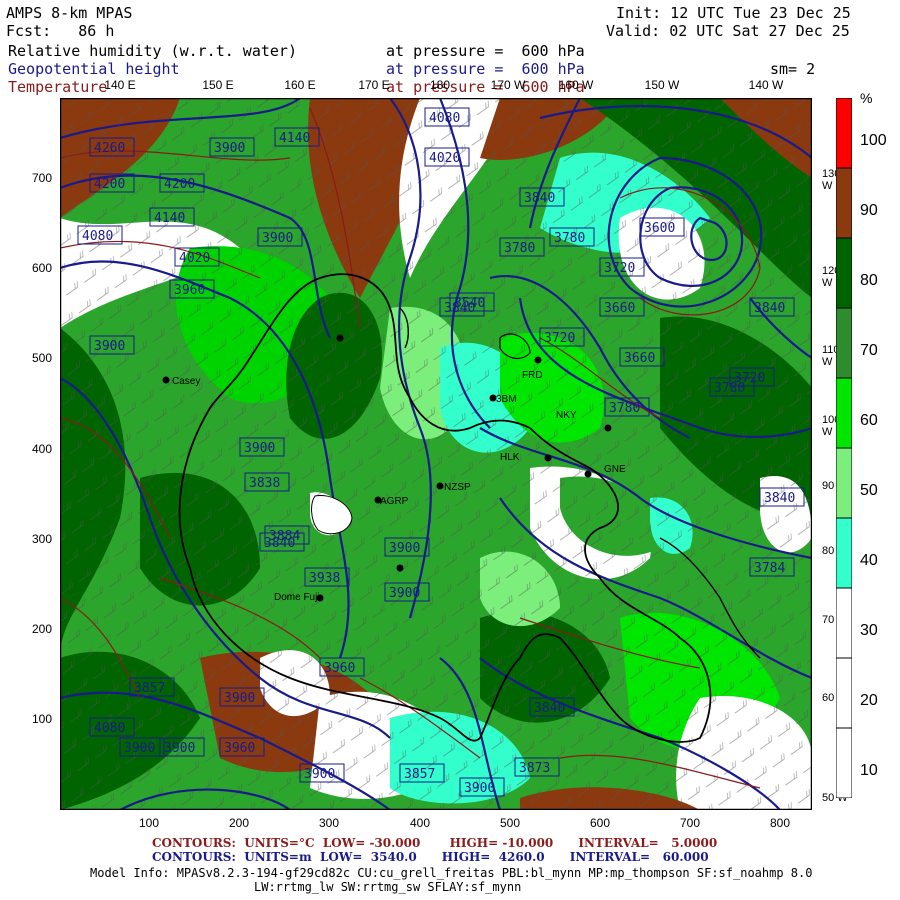 This screenshot has width=900, height=900. Describe the element at coordinates (420, 823) in the screenshot. I see `x-tick-label: 400` at that location.